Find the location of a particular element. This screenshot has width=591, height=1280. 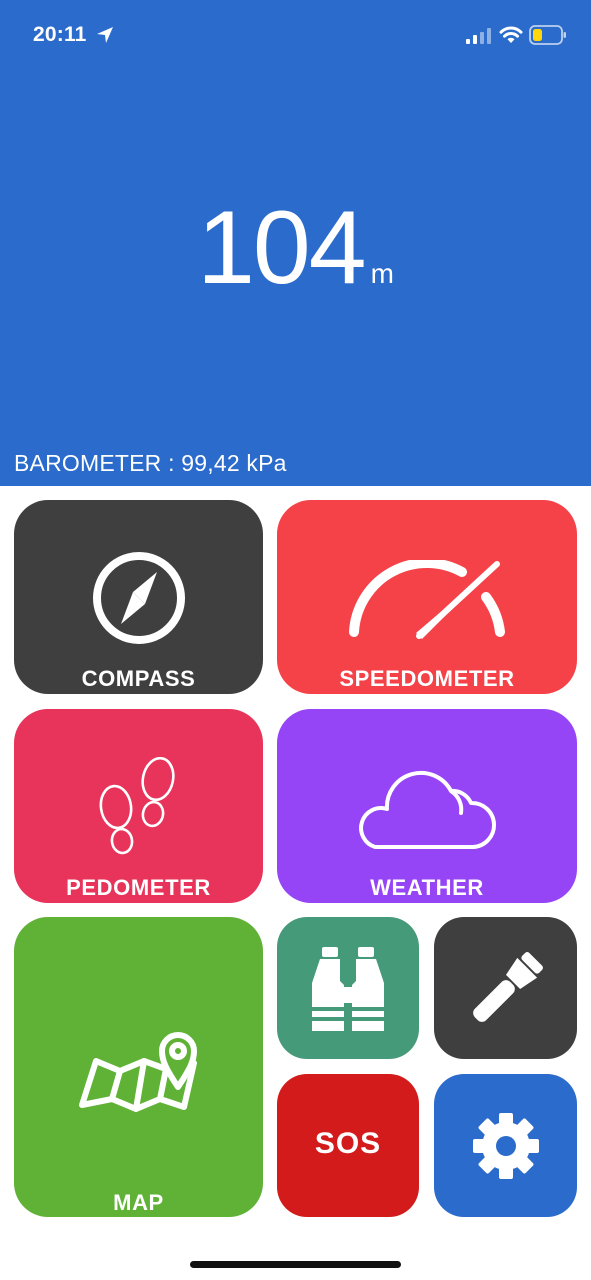

map-label: MAP is located at coordinates (138, 1202).